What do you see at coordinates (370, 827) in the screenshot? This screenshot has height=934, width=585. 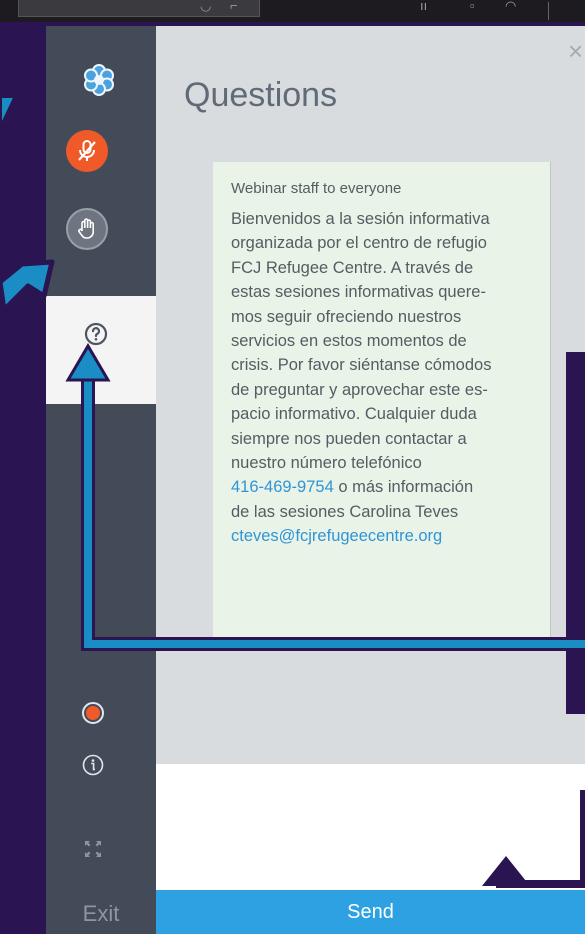 I see `question-input` at bounding box center [370, 827].